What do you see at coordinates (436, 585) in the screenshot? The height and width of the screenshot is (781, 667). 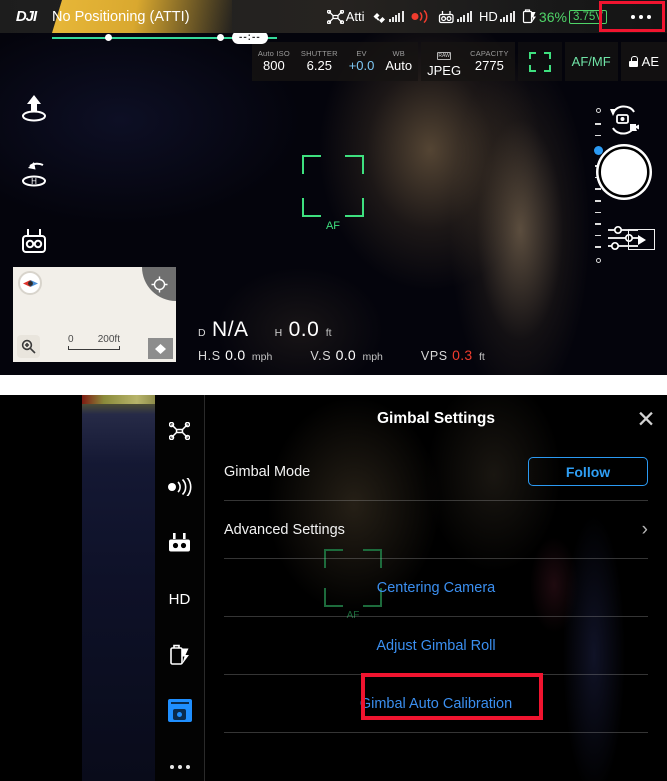 I see `centering-camera-row: AF Centering Camera` at bounding box center [436, 585].